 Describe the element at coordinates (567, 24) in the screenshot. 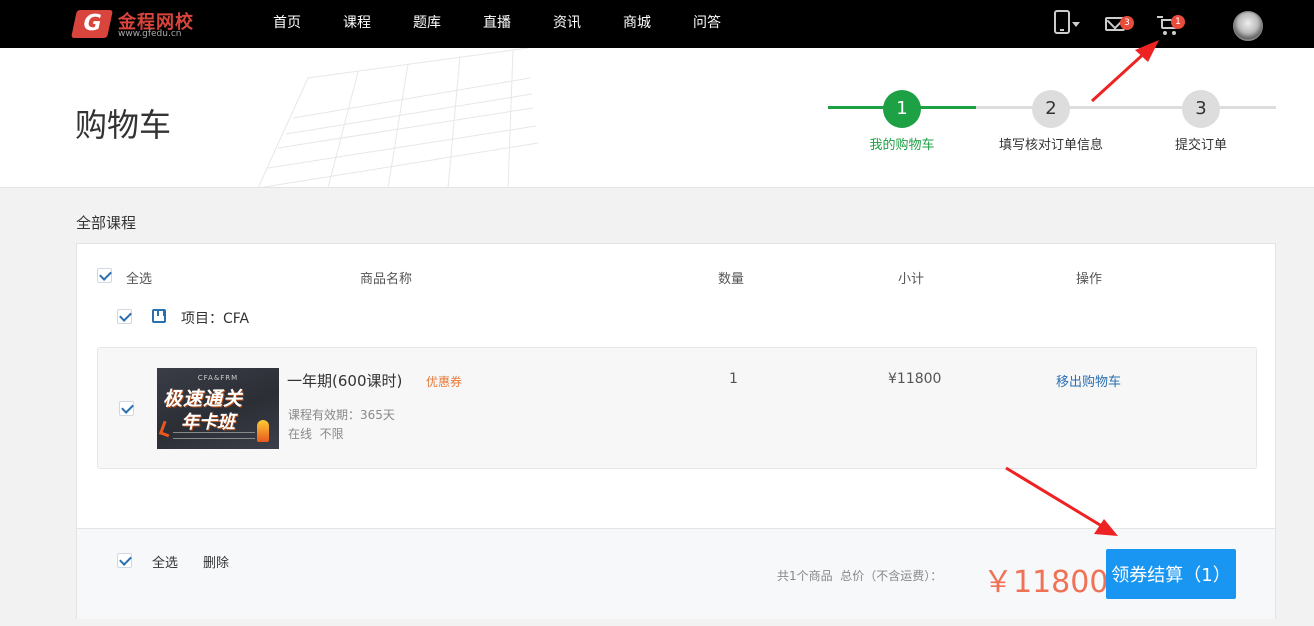

I see `nav-item-news: 资讯` at that location.